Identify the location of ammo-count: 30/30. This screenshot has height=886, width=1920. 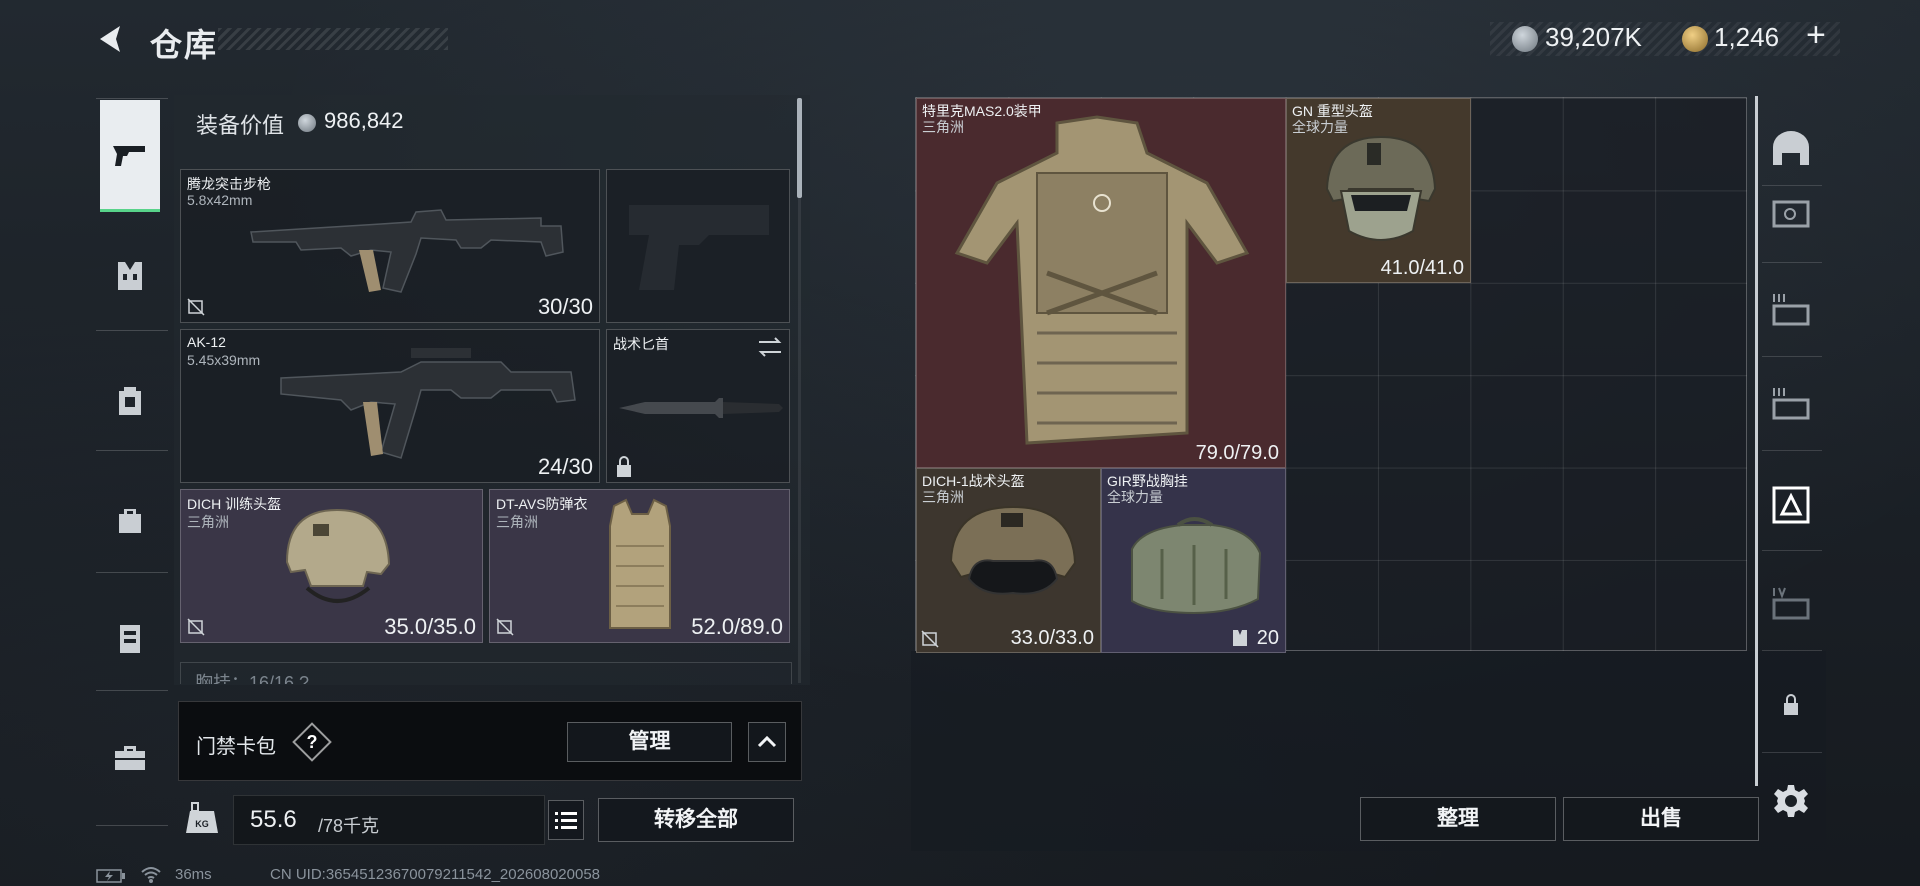
(565, 306).